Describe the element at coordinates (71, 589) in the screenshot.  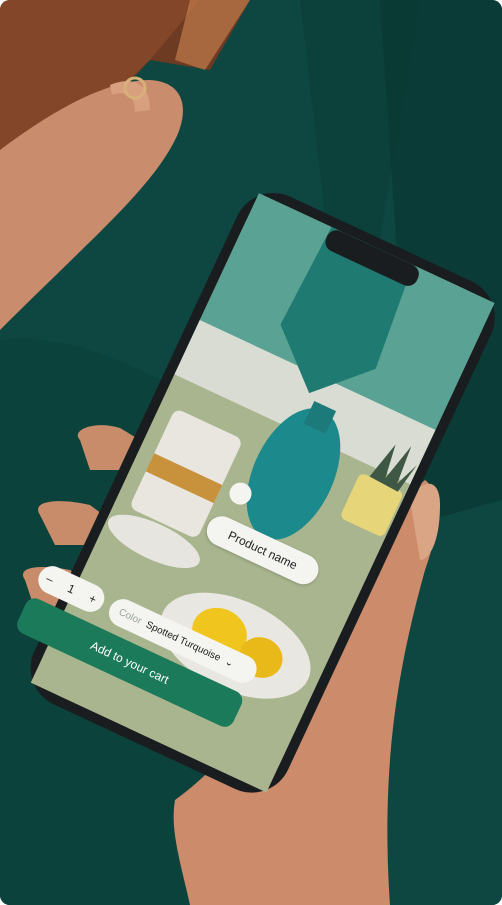
I see `quantity-value: 1` at that location.